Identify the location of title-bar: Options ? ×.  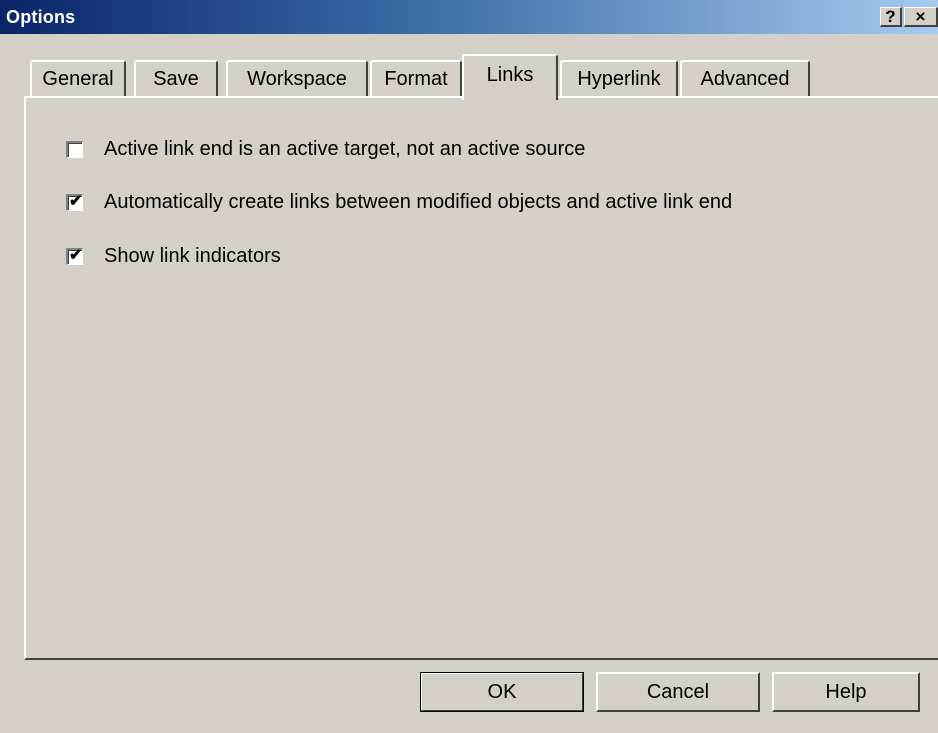
(469, 17).